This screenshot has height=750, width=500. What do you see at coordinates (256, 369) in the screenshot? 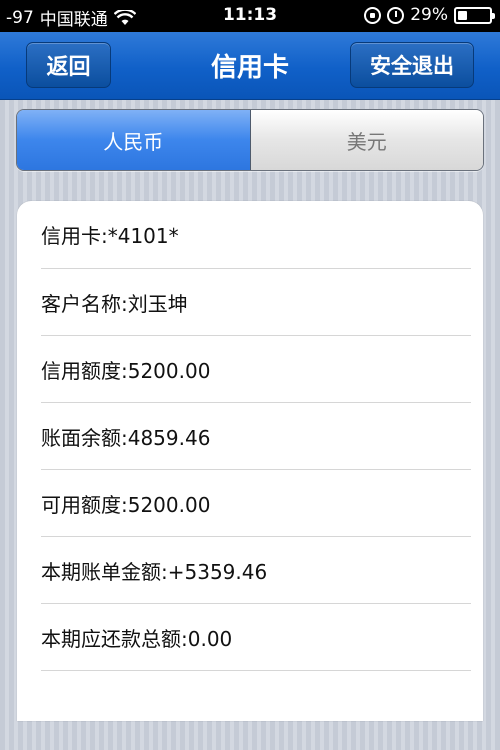
I see `credit-limit-row: 信用额度:5200.00` at bounding box center [256, 369].